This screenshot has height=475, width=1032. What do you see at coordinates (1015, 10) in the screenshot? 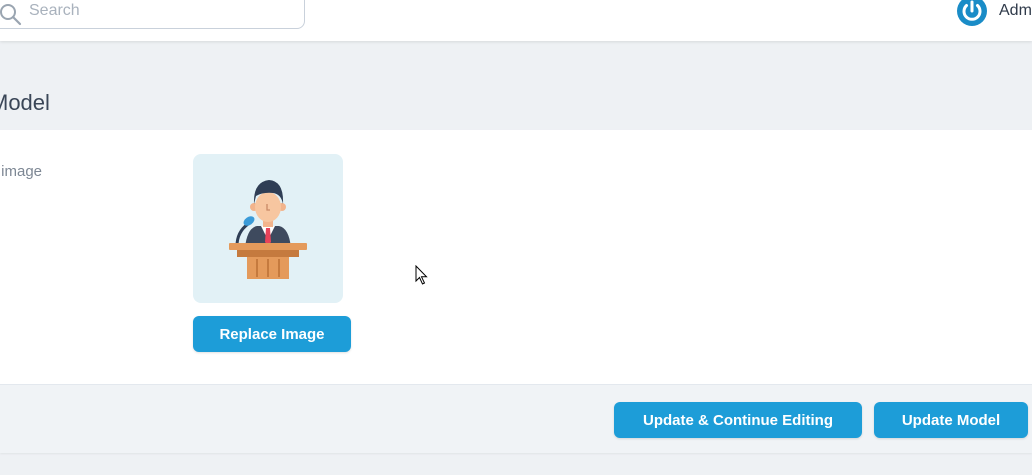
I see `user-name: Admin` at bounding box center [1015, 10].